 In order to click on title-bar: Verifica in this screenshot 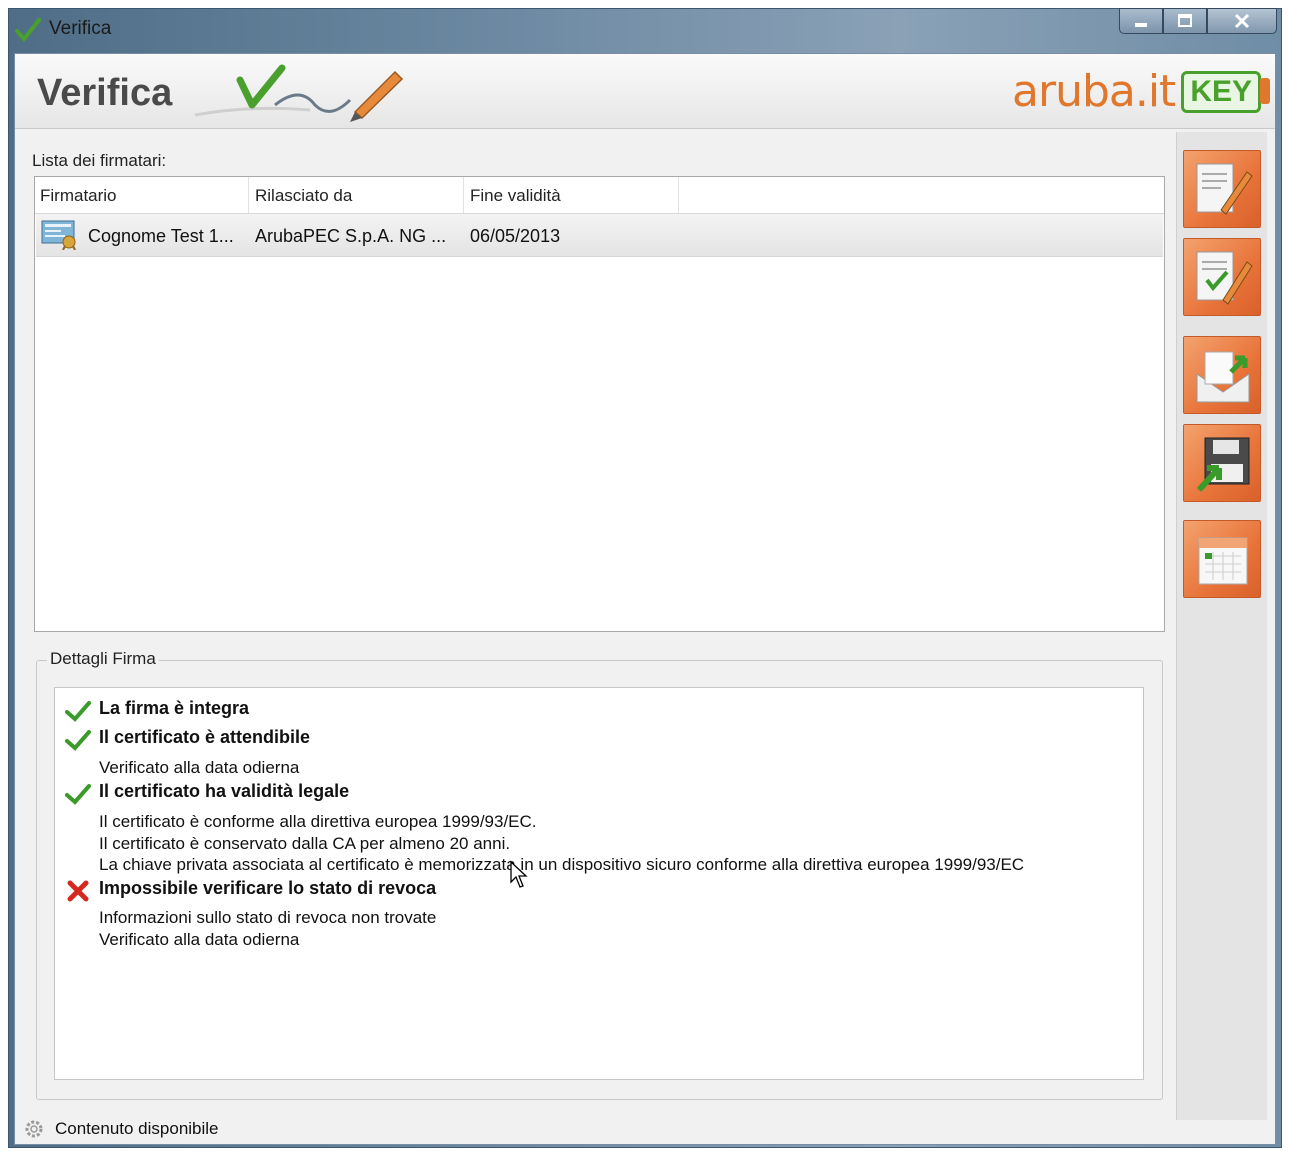, I will do `click(645, 29)`.